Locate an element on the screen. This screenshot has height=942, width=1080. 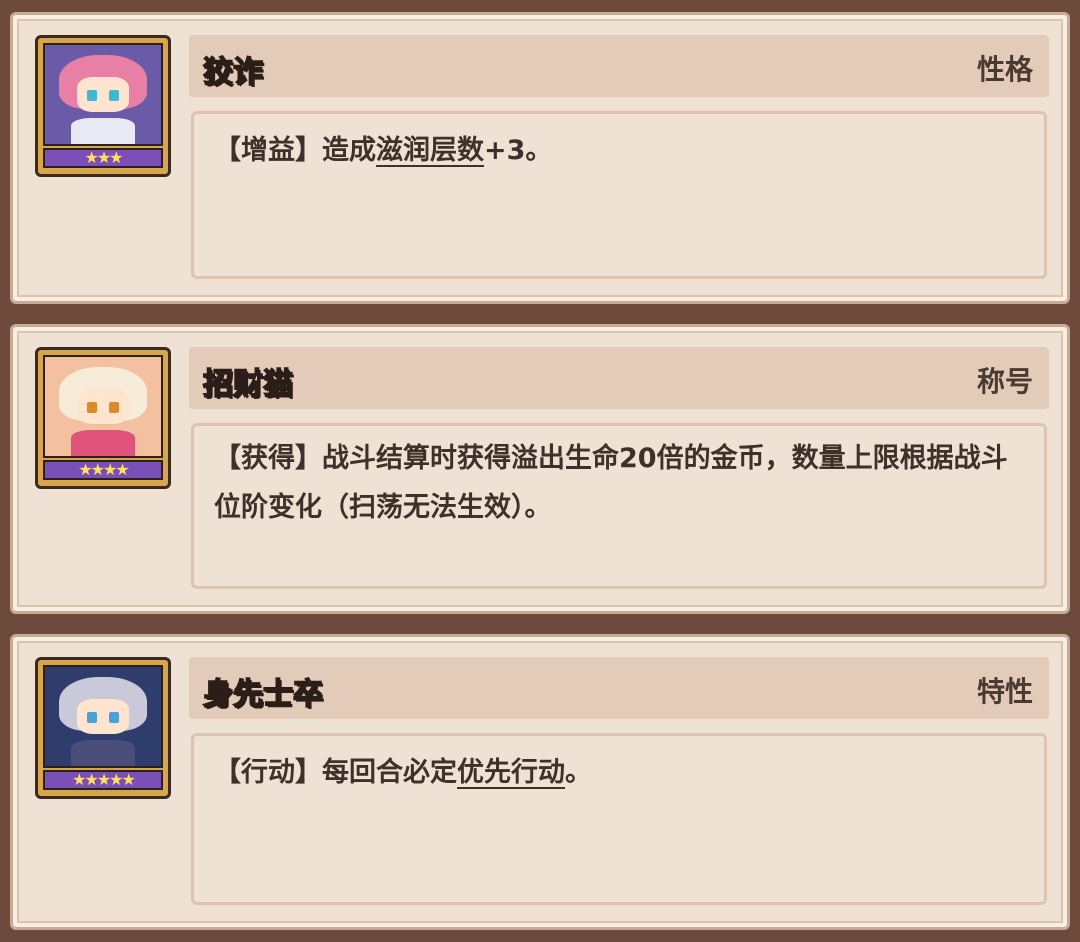
trait-type: 性格 is located at coordinates (1004, 69).